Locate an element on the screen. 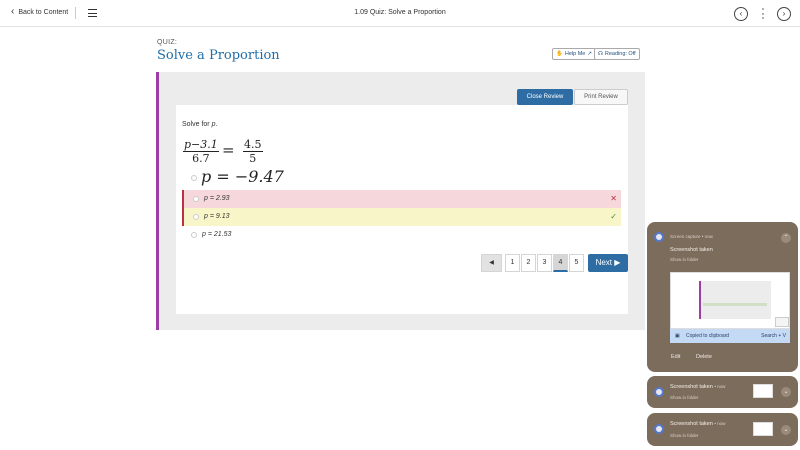 This screenshot has height=450, width=800. notification-meta: Screen capture • now is located at coordinates (691, 236).